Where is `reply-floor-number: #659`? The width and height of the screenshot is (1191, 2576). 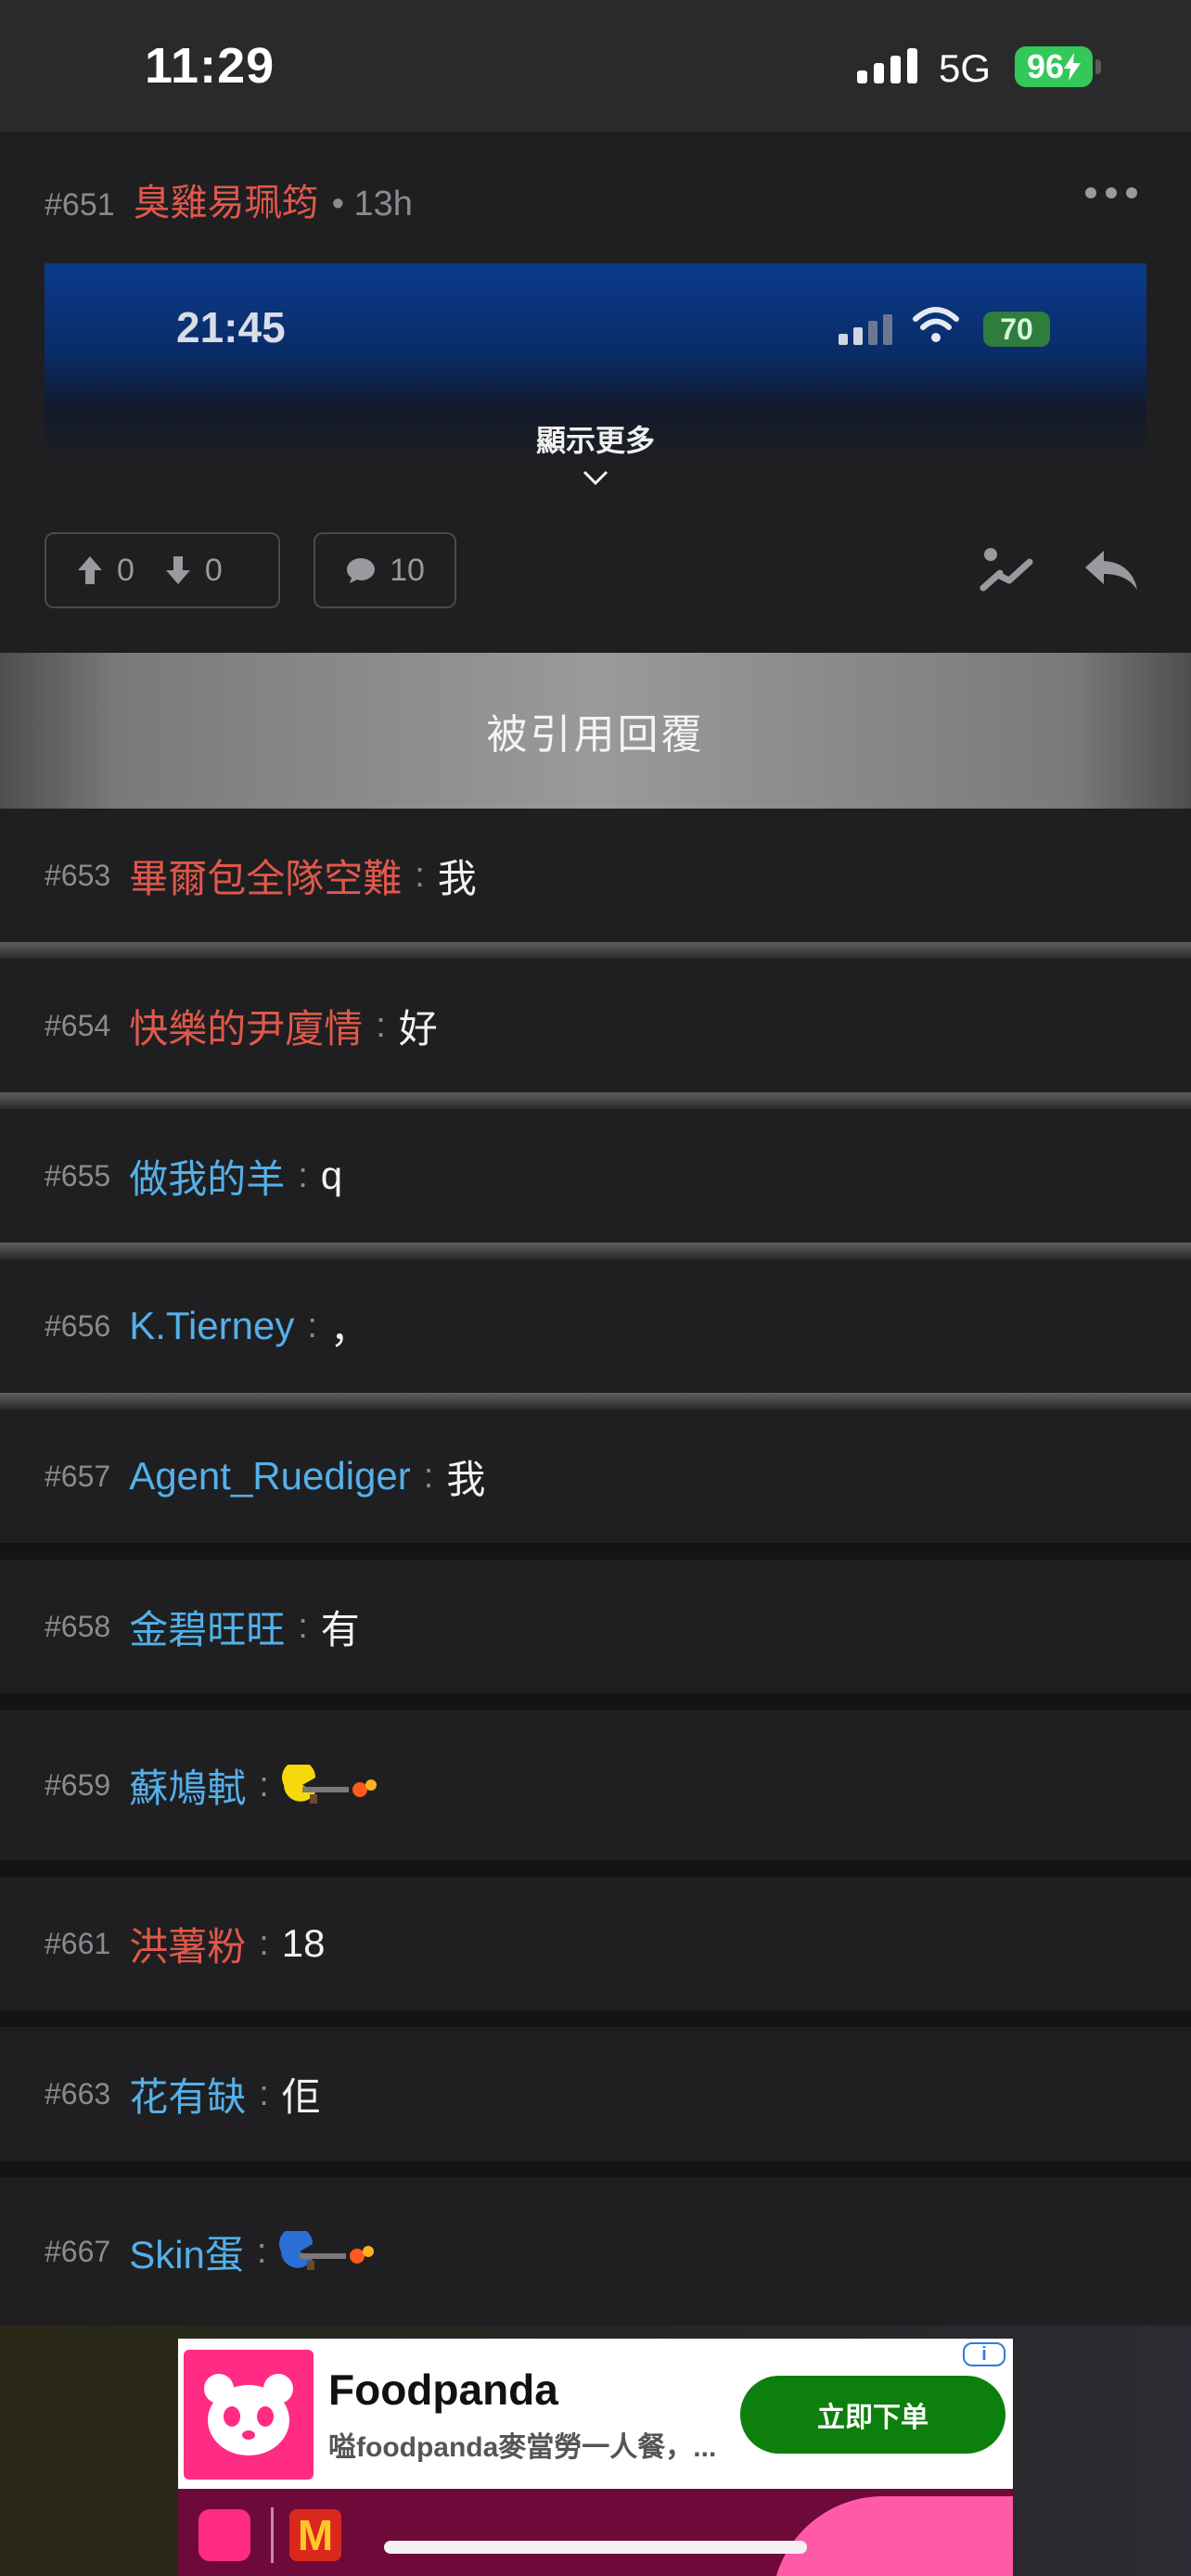 reply-floor-number: #659 is located at coordinates (78, 1785).